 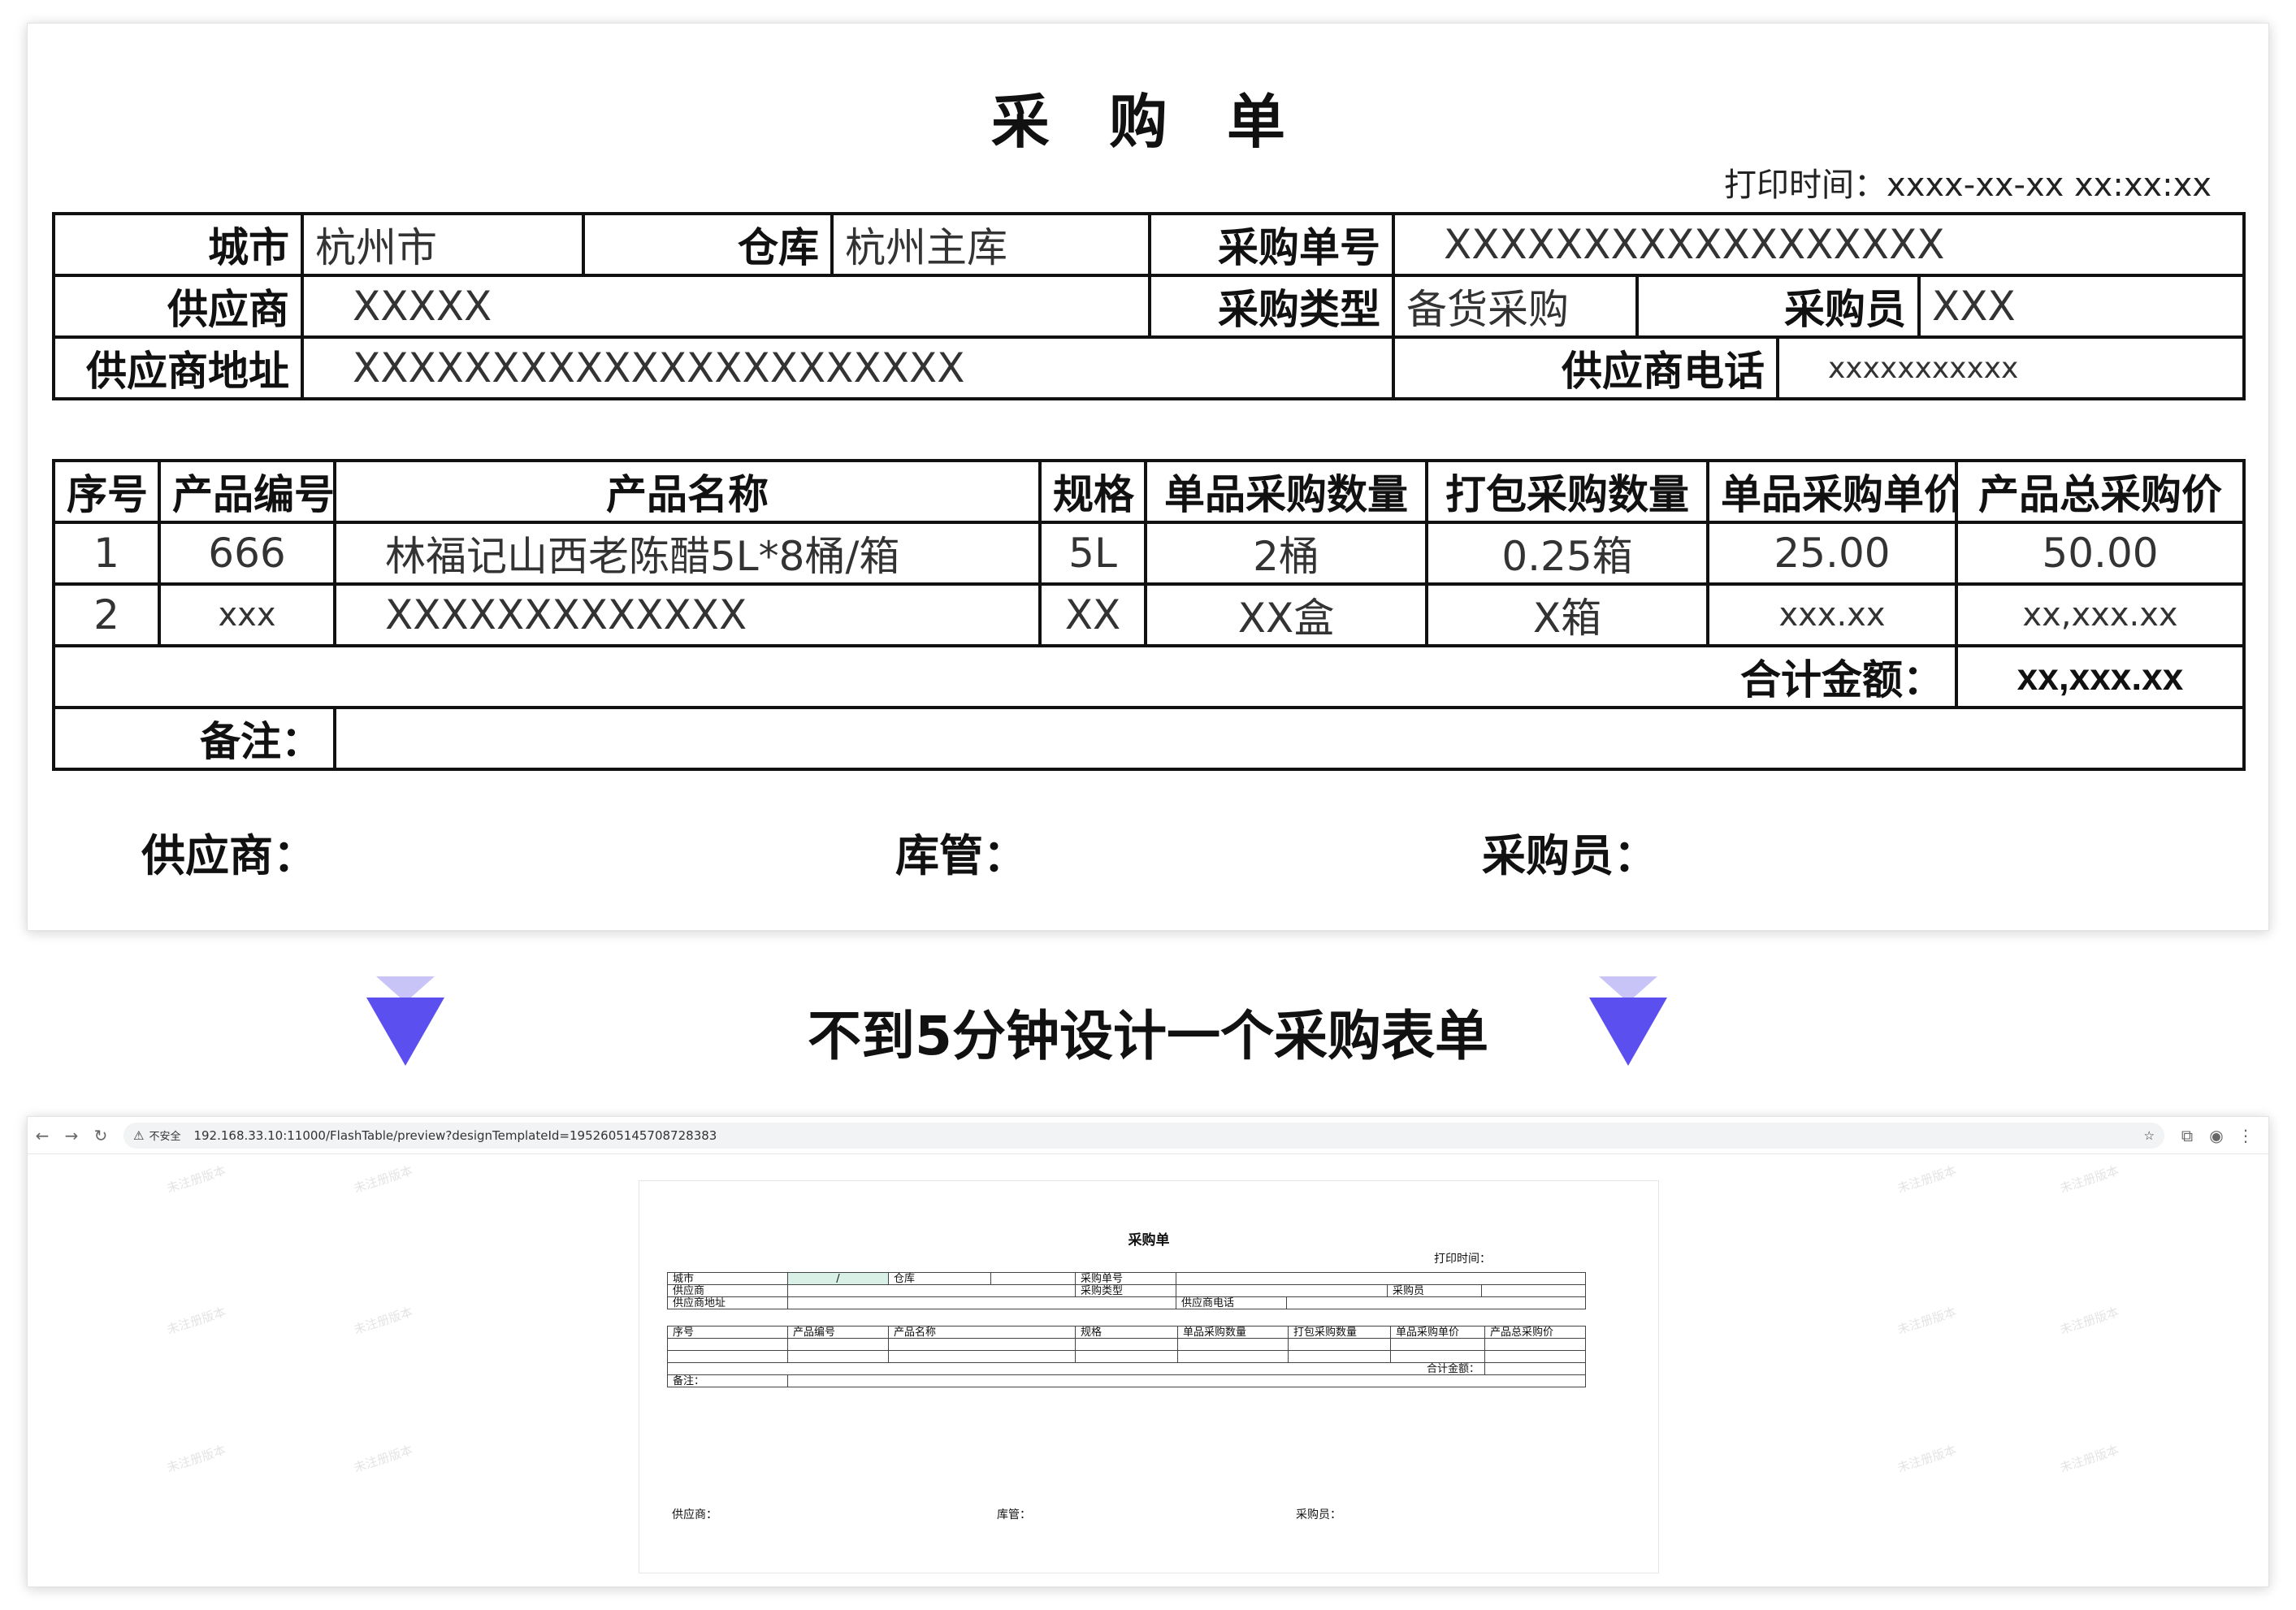 I want to click on preview-cell: 采购员, so click(x=1434, y=1290).